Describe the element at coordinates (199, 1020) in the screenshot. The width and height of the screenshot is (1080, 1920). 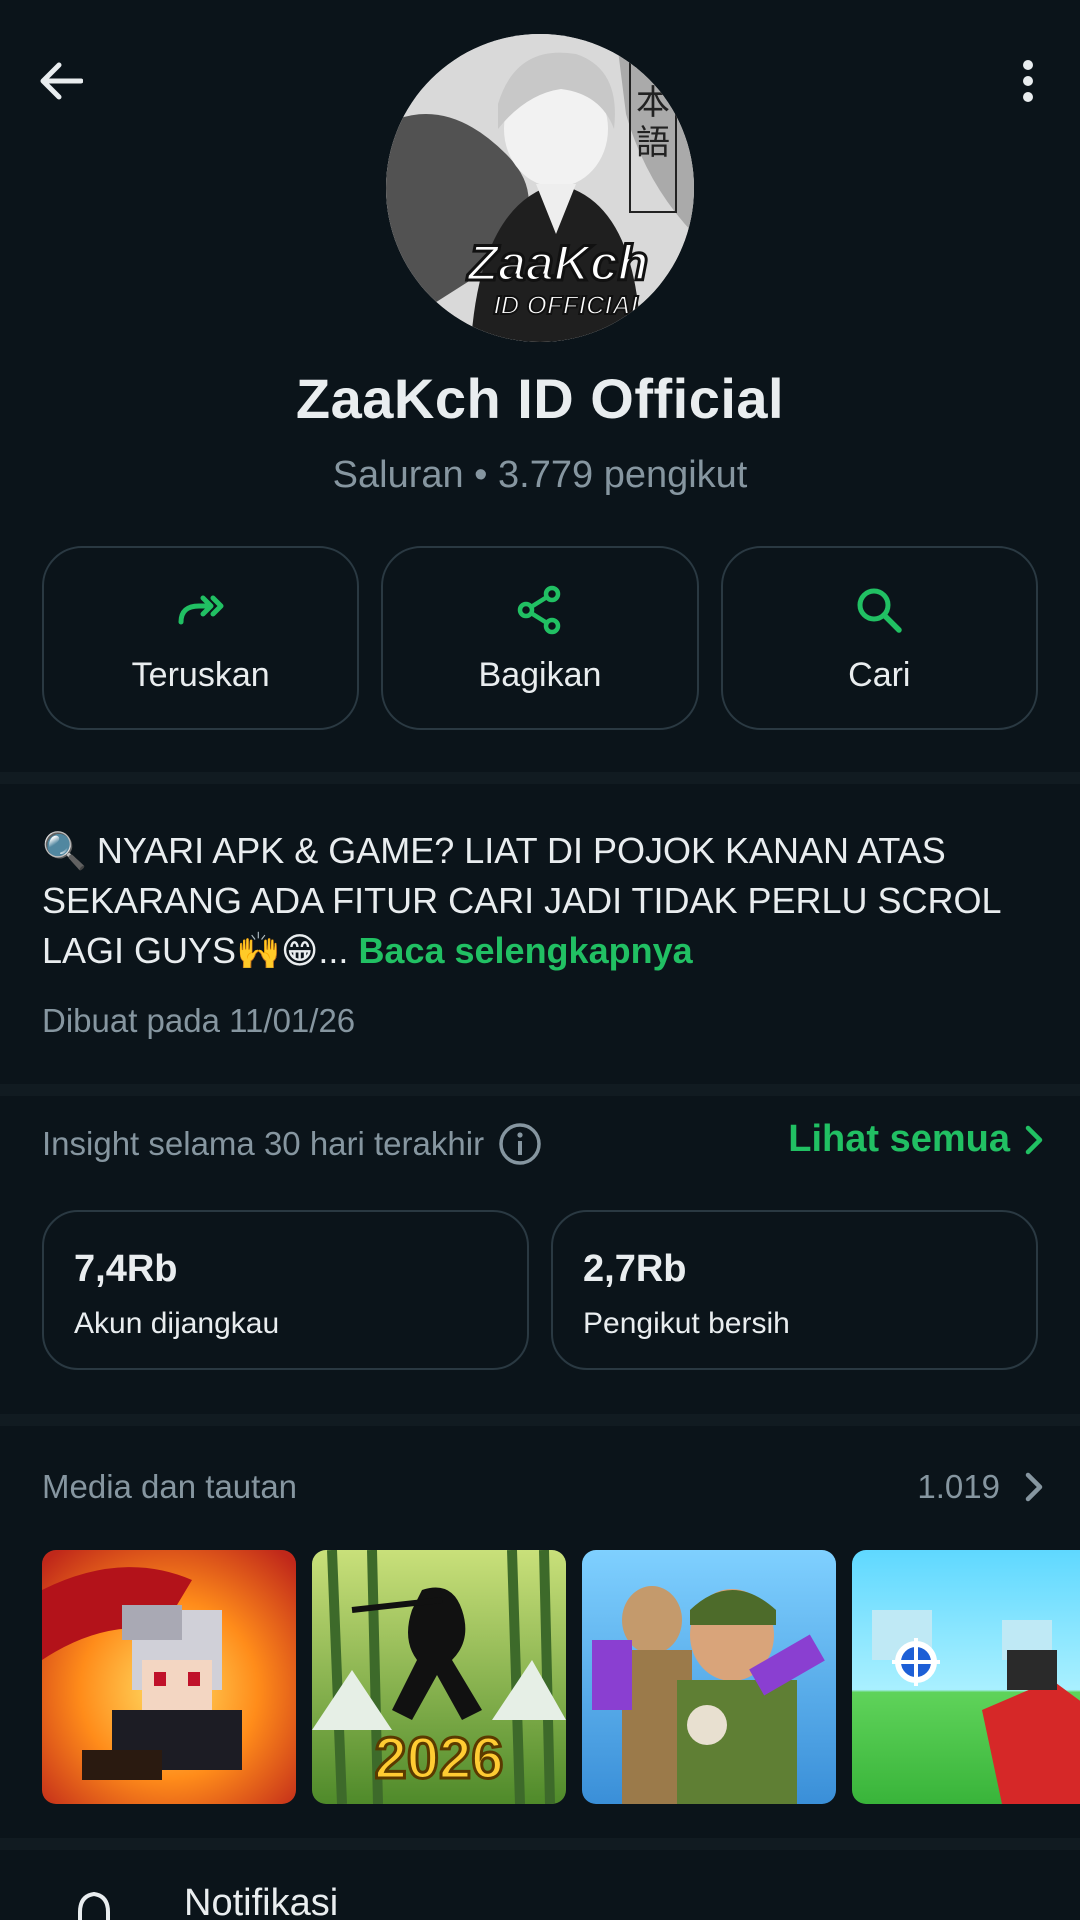
I see `created-date: Dibuat pada 11/01/26` at that location.